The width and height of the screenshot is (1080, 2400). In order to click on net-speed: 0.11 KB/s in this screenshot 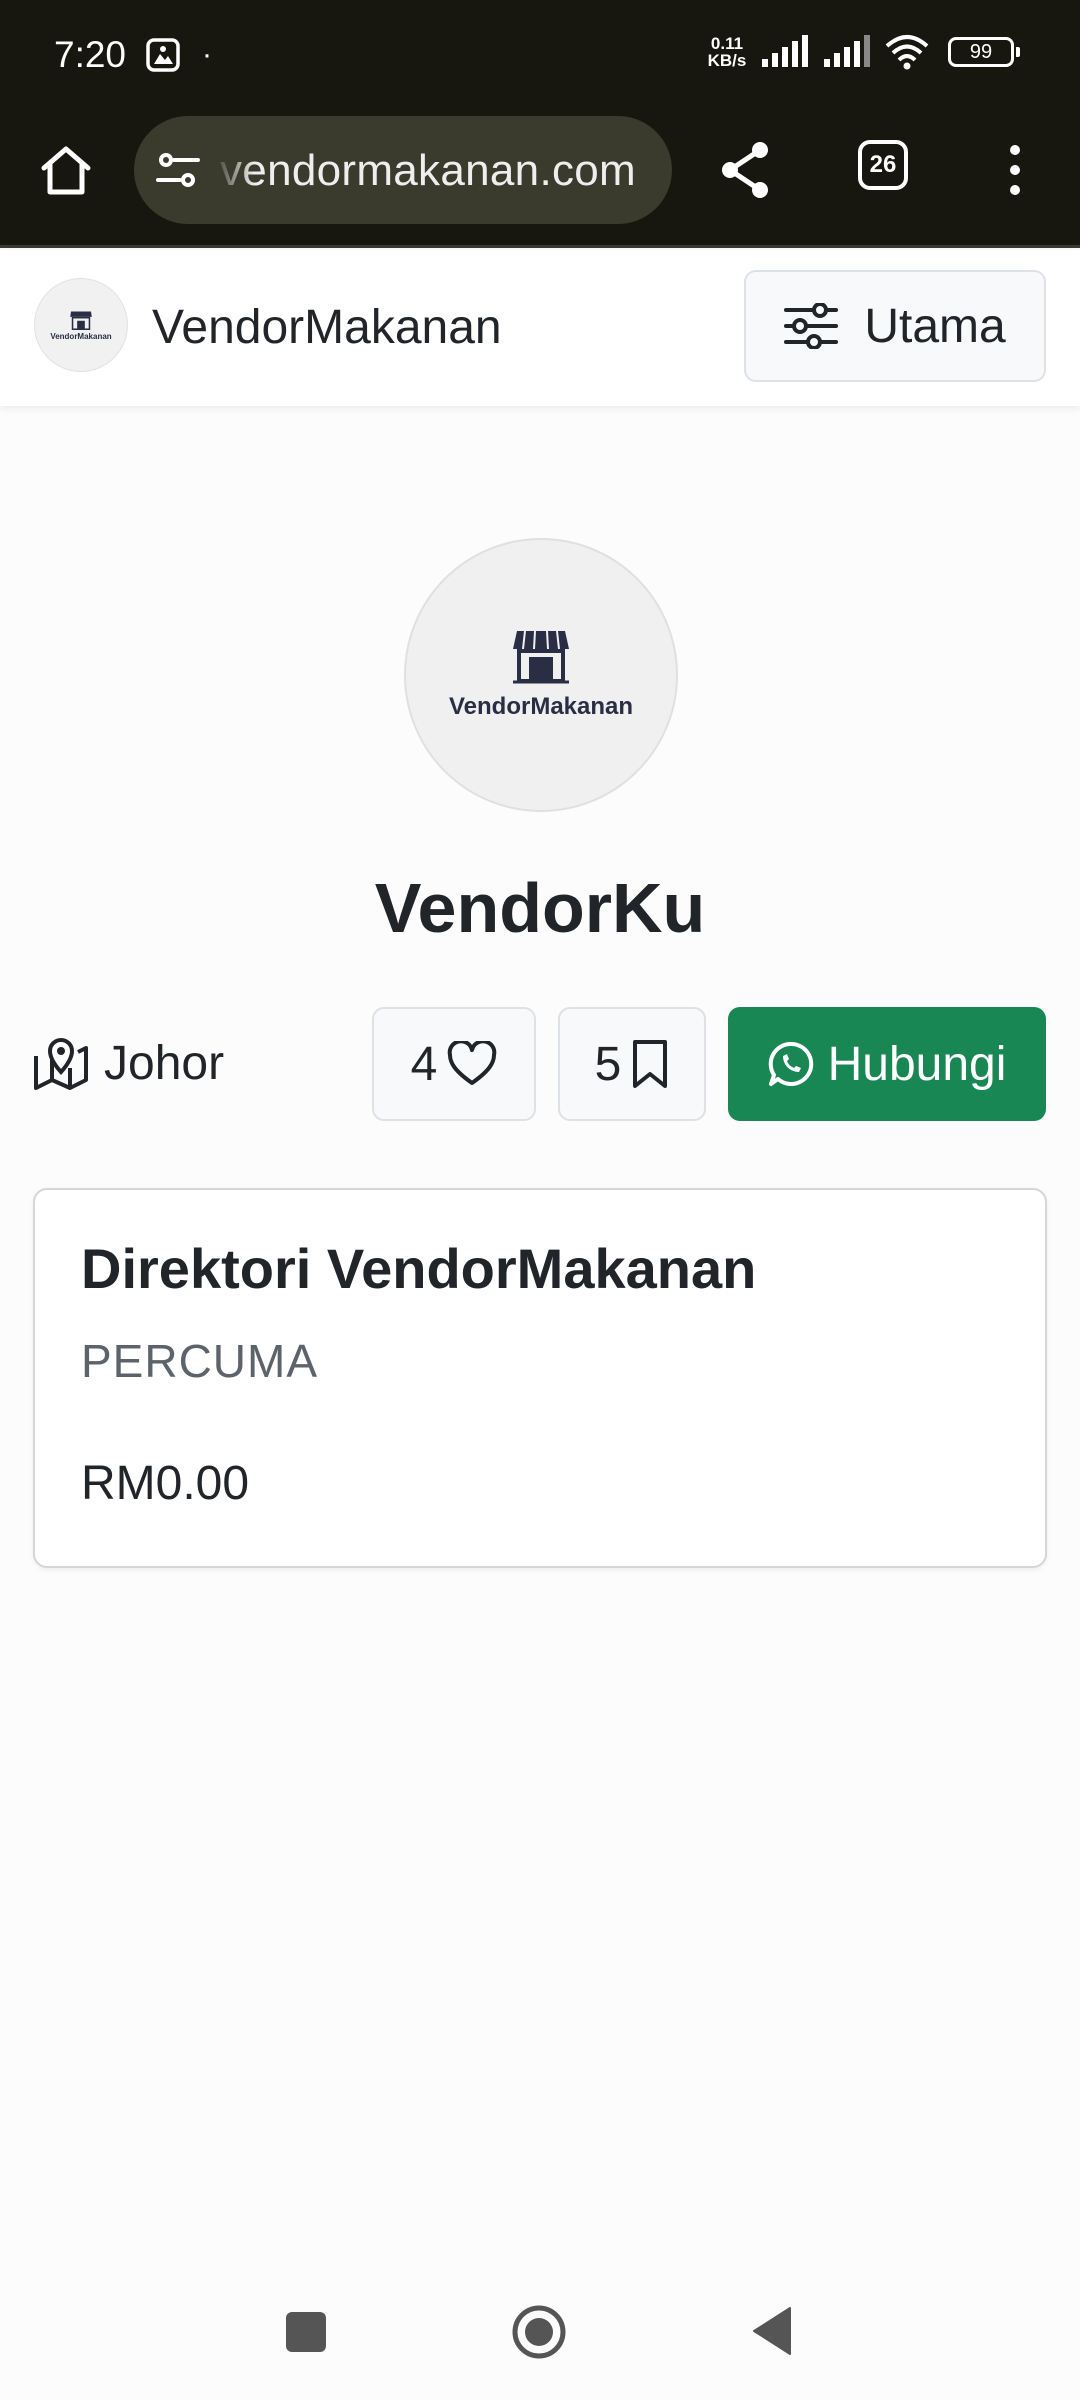, I will do `click(727, 52)`.